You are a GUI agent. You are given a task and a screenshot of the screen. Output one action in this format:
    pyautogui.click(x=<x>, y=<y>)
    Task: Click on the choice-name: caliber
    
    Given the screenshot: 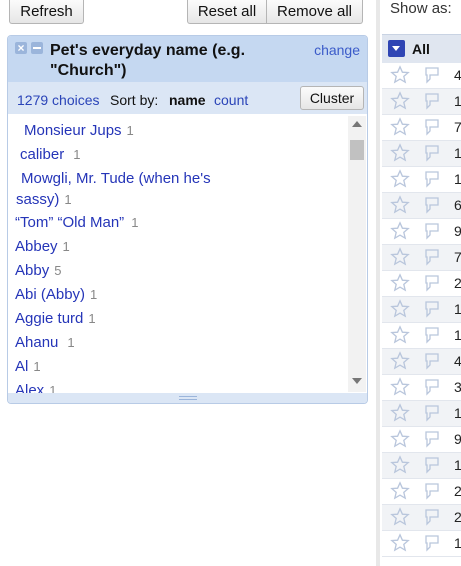 What is the action you would take?
    pyautogui.click(x=42, y=154)
    